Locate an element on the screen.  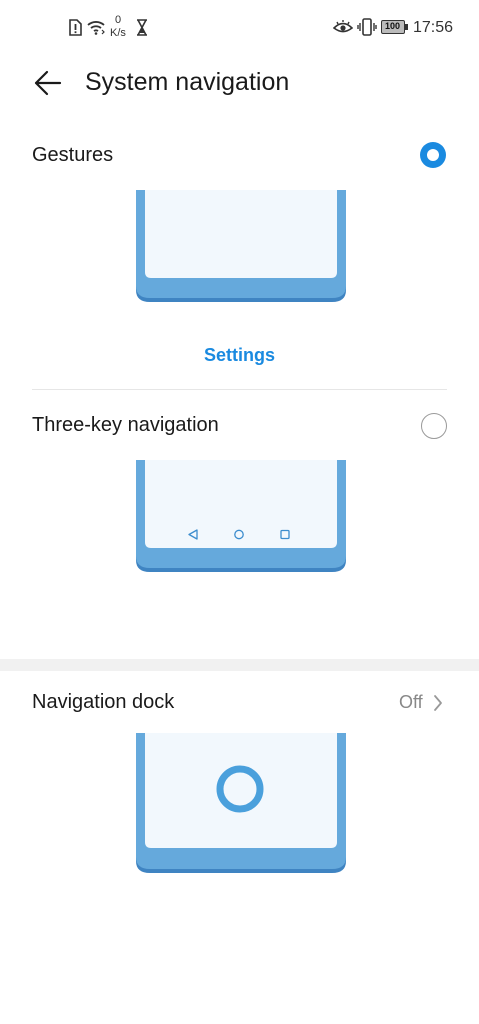
navigation-dock-value: Off is located at coordinates (411, 702).